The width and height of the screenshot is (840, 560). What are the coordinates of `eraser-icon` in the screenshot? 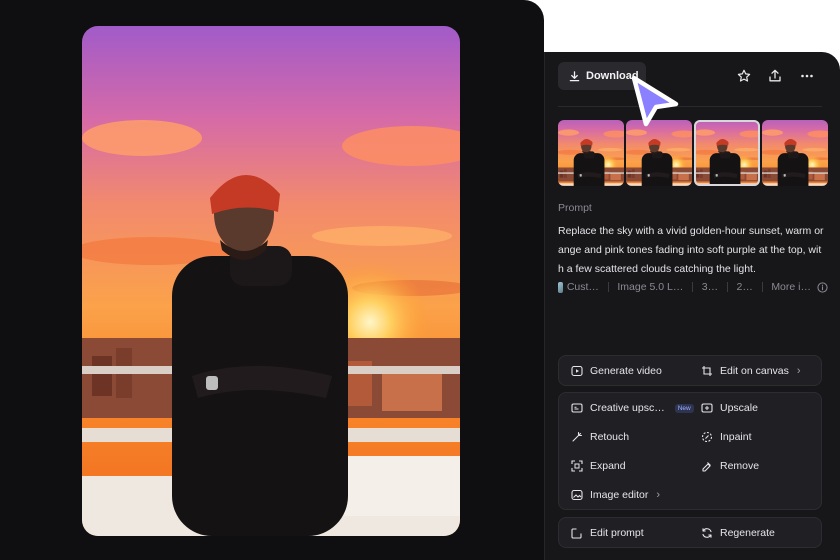 It's located at (707, 466).